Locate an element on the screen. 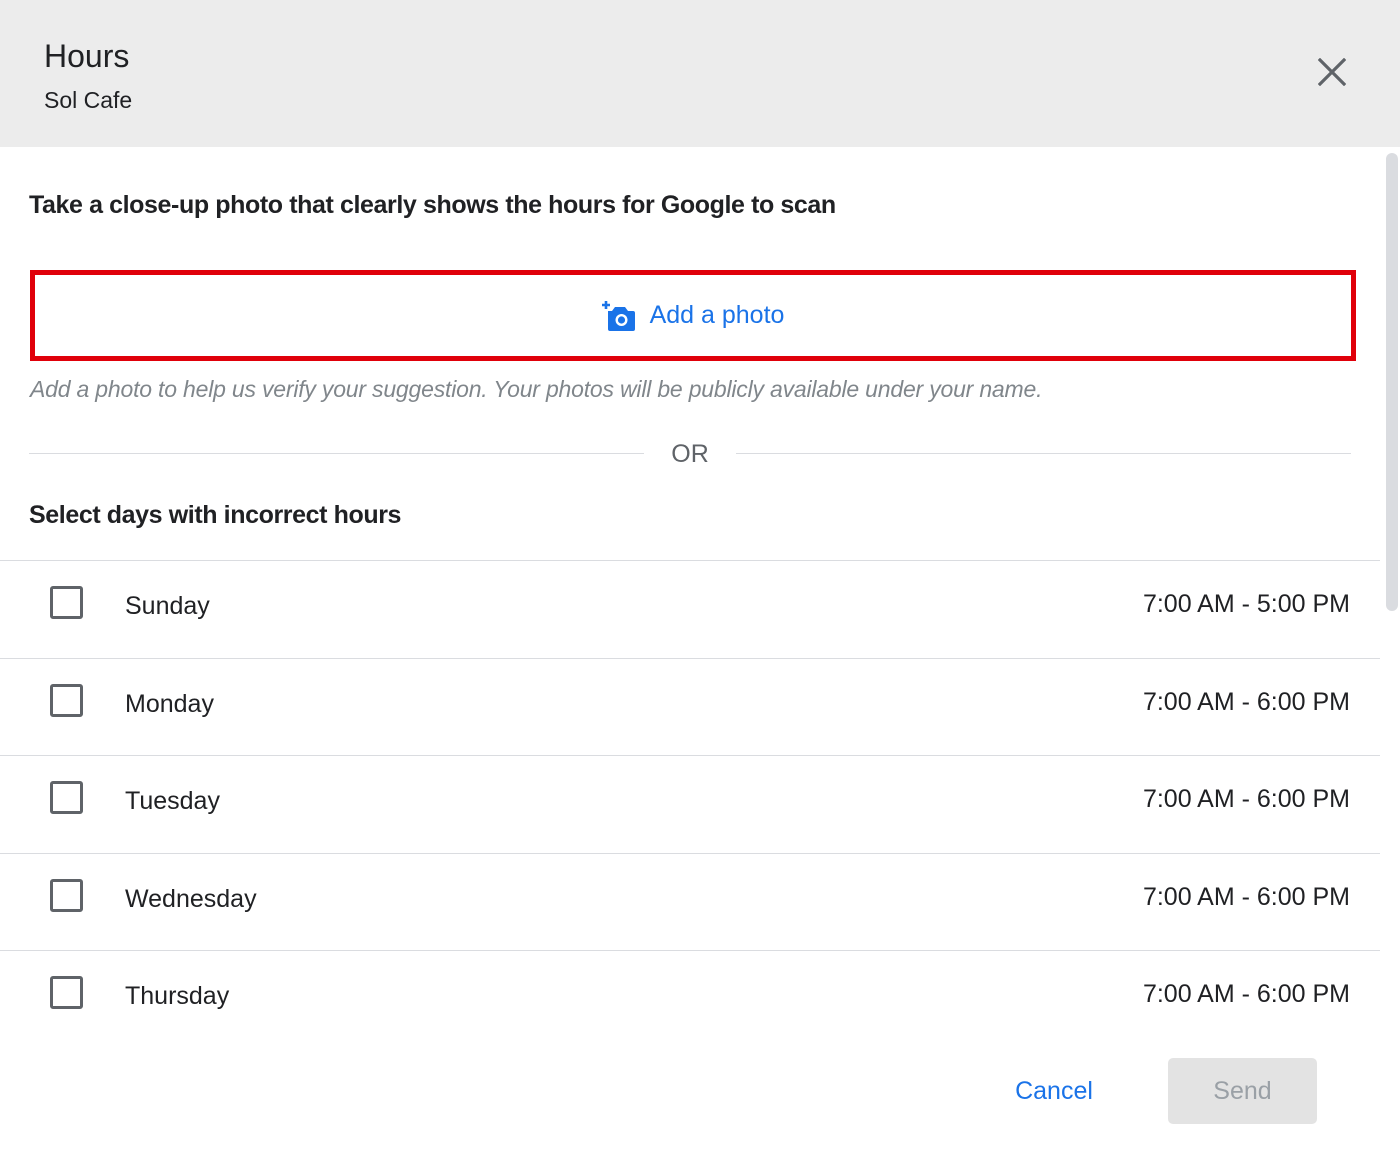 The image size is (1400, 1163). close-icon is located at coordinates (1332, 72).